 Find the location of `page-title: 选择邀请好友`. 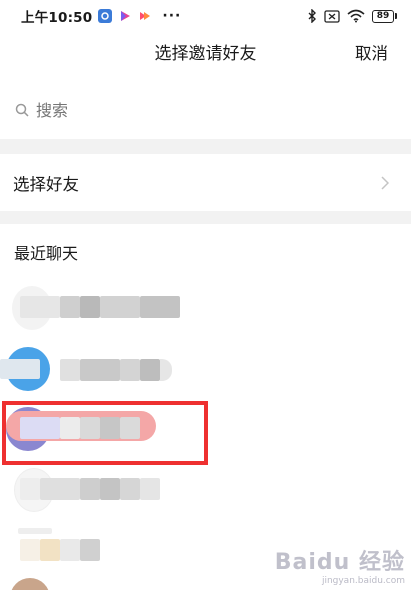

page-title: 选择邀请好友 is located at coordinates (205, 54).